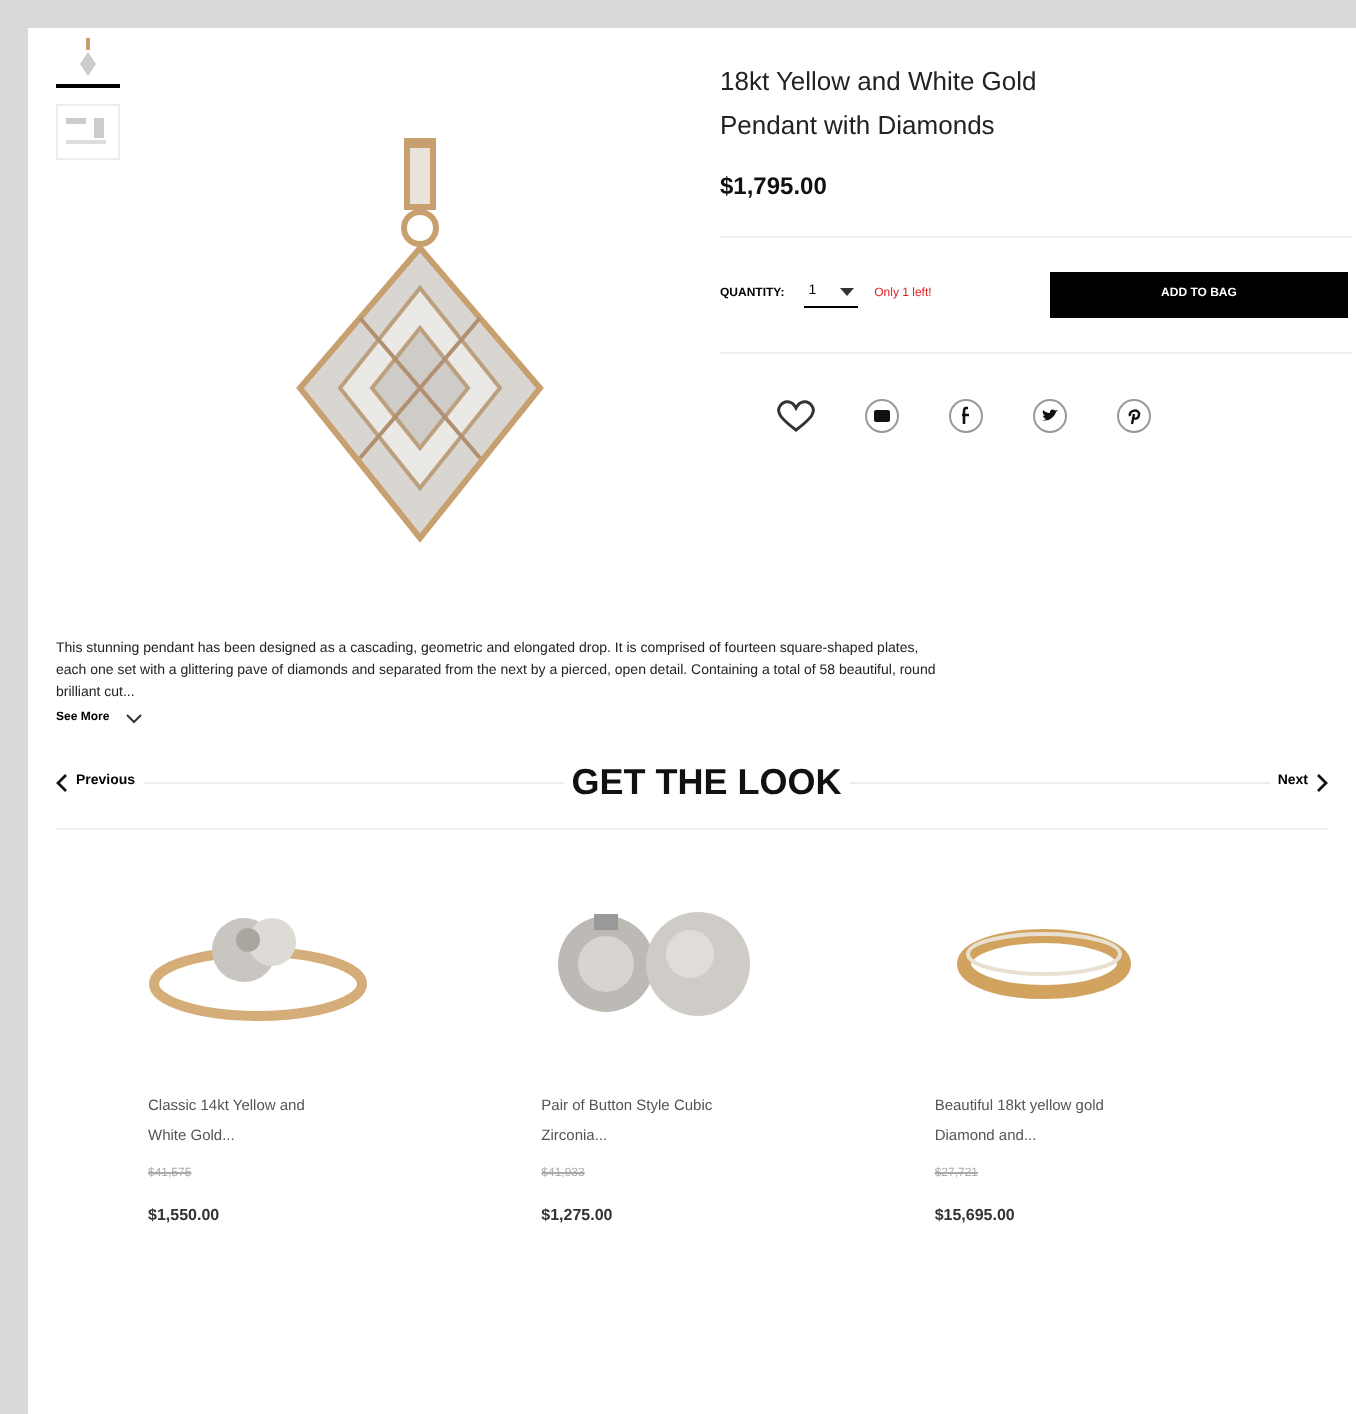  I want to click on product-price: $1,795.00, so click(774, 187).